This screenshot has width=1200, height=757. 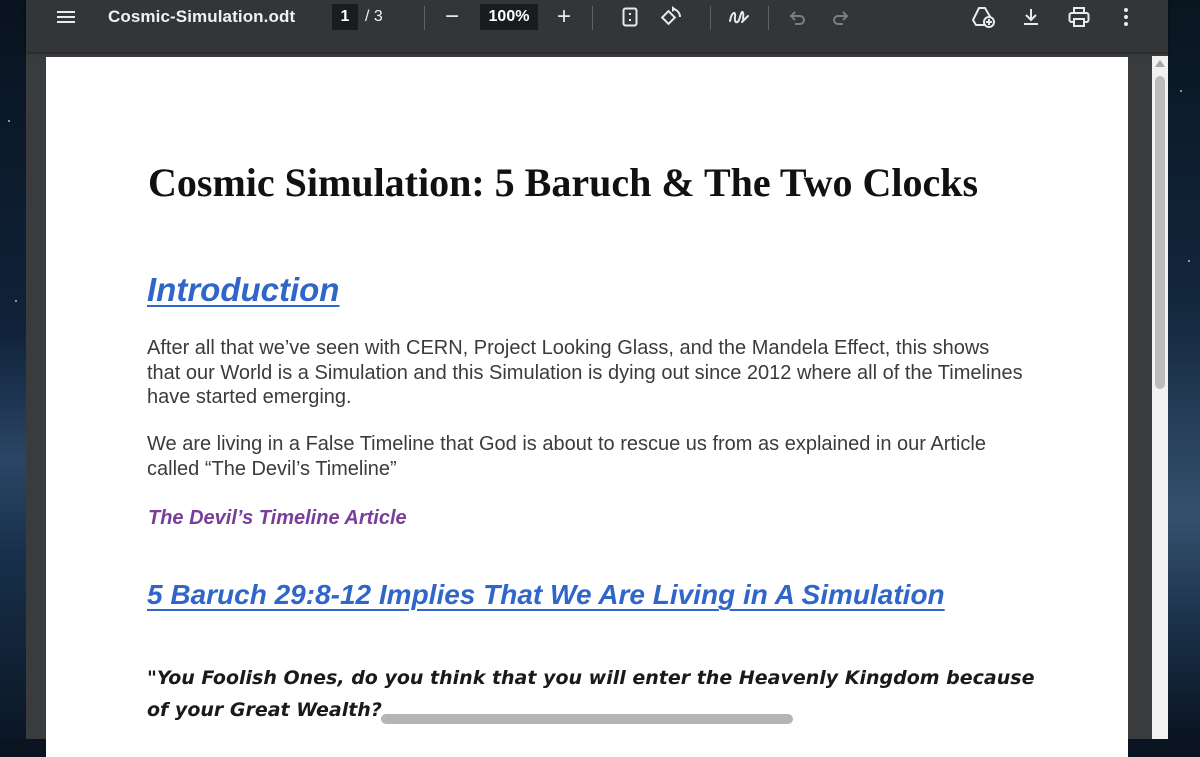 What do you see at coordinates (1160, 397) in the screenshot?
I see `vertical-scrollbar` at bounding box center [1160, 397].